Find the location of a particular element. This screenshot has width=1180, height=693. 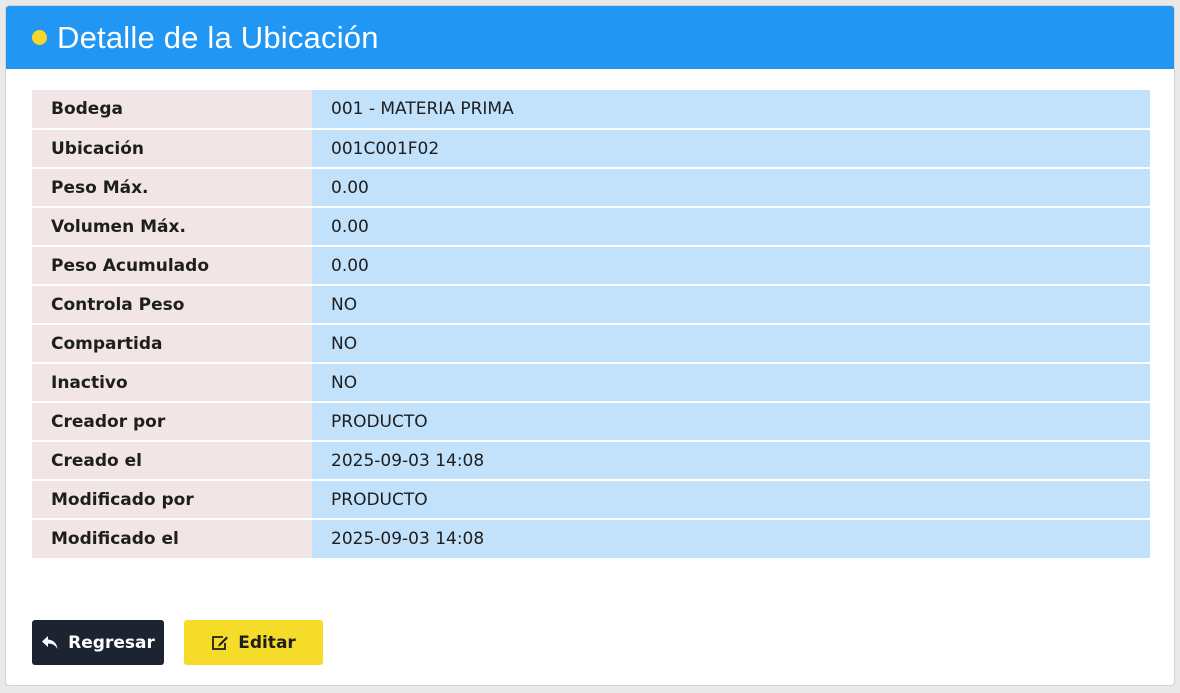

table-row: Inactivo NO is located at coordinates (591, 383).